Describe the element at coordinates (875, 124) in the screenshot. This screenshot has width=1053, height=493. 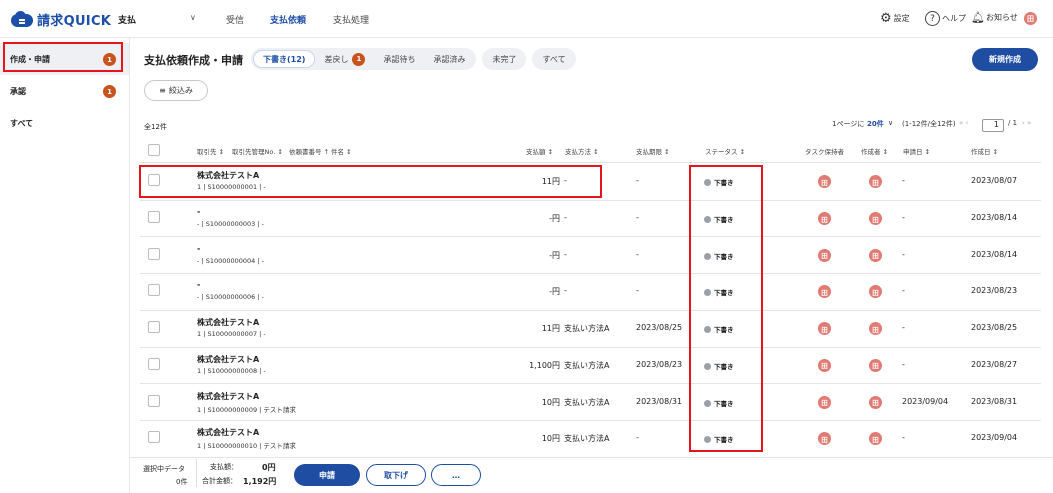
I see `per-page-select: 20件` at that location.